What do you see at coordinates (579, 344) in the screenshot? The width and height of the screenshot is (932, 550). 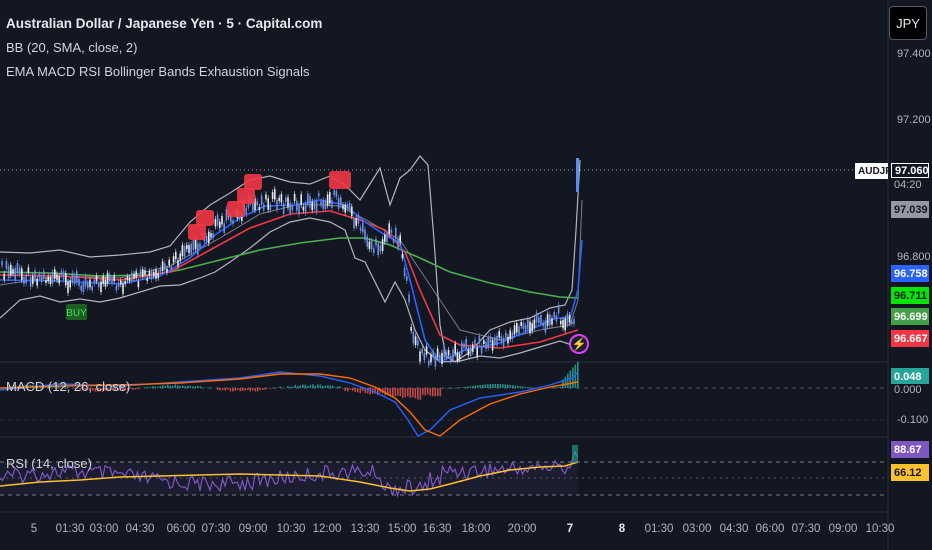 I see `lightning-icon: ⚡` at bounding box center [579, 344].